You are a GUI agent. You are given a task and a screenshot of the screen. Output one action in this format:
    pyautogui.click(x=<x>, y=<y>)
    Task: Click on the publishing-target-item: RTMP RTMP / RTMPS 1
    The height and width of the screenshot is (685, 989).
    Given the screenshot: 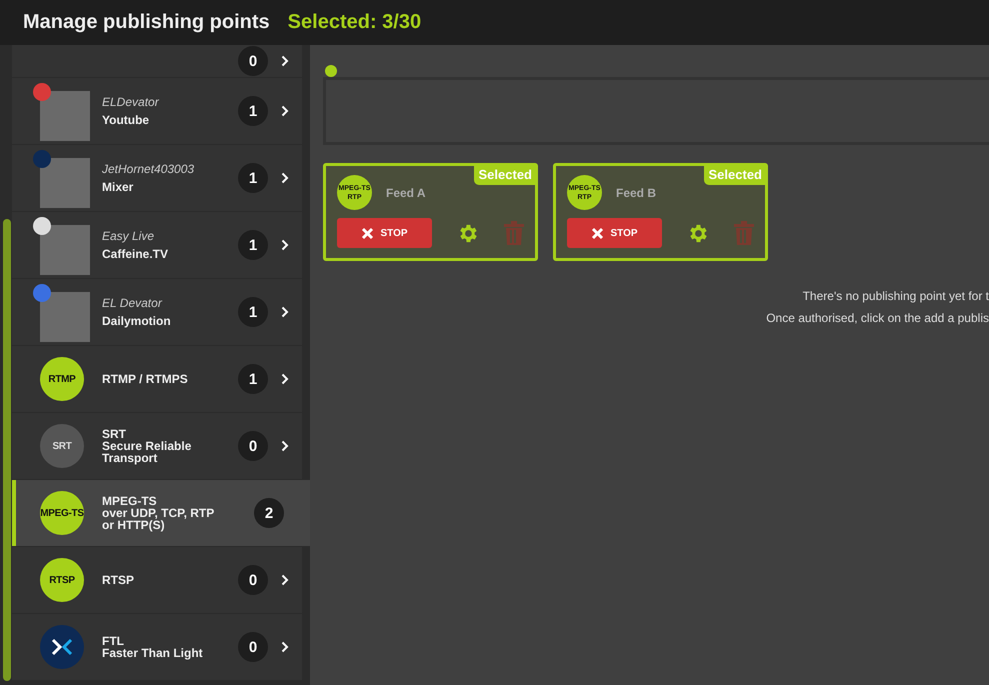 What is the action you would take?
    pyautogui.click(x=157, y=379)
    